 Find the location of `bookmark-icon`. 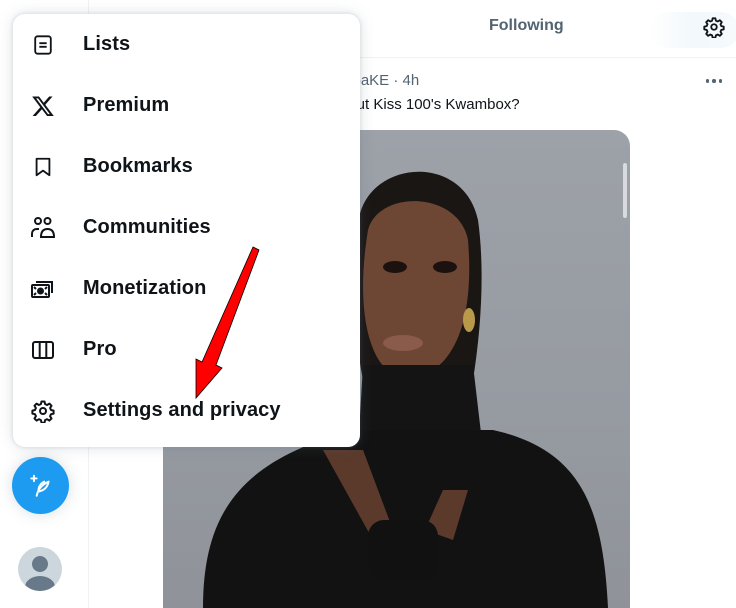

bookmark-icon is located at coordinates (43, 167).